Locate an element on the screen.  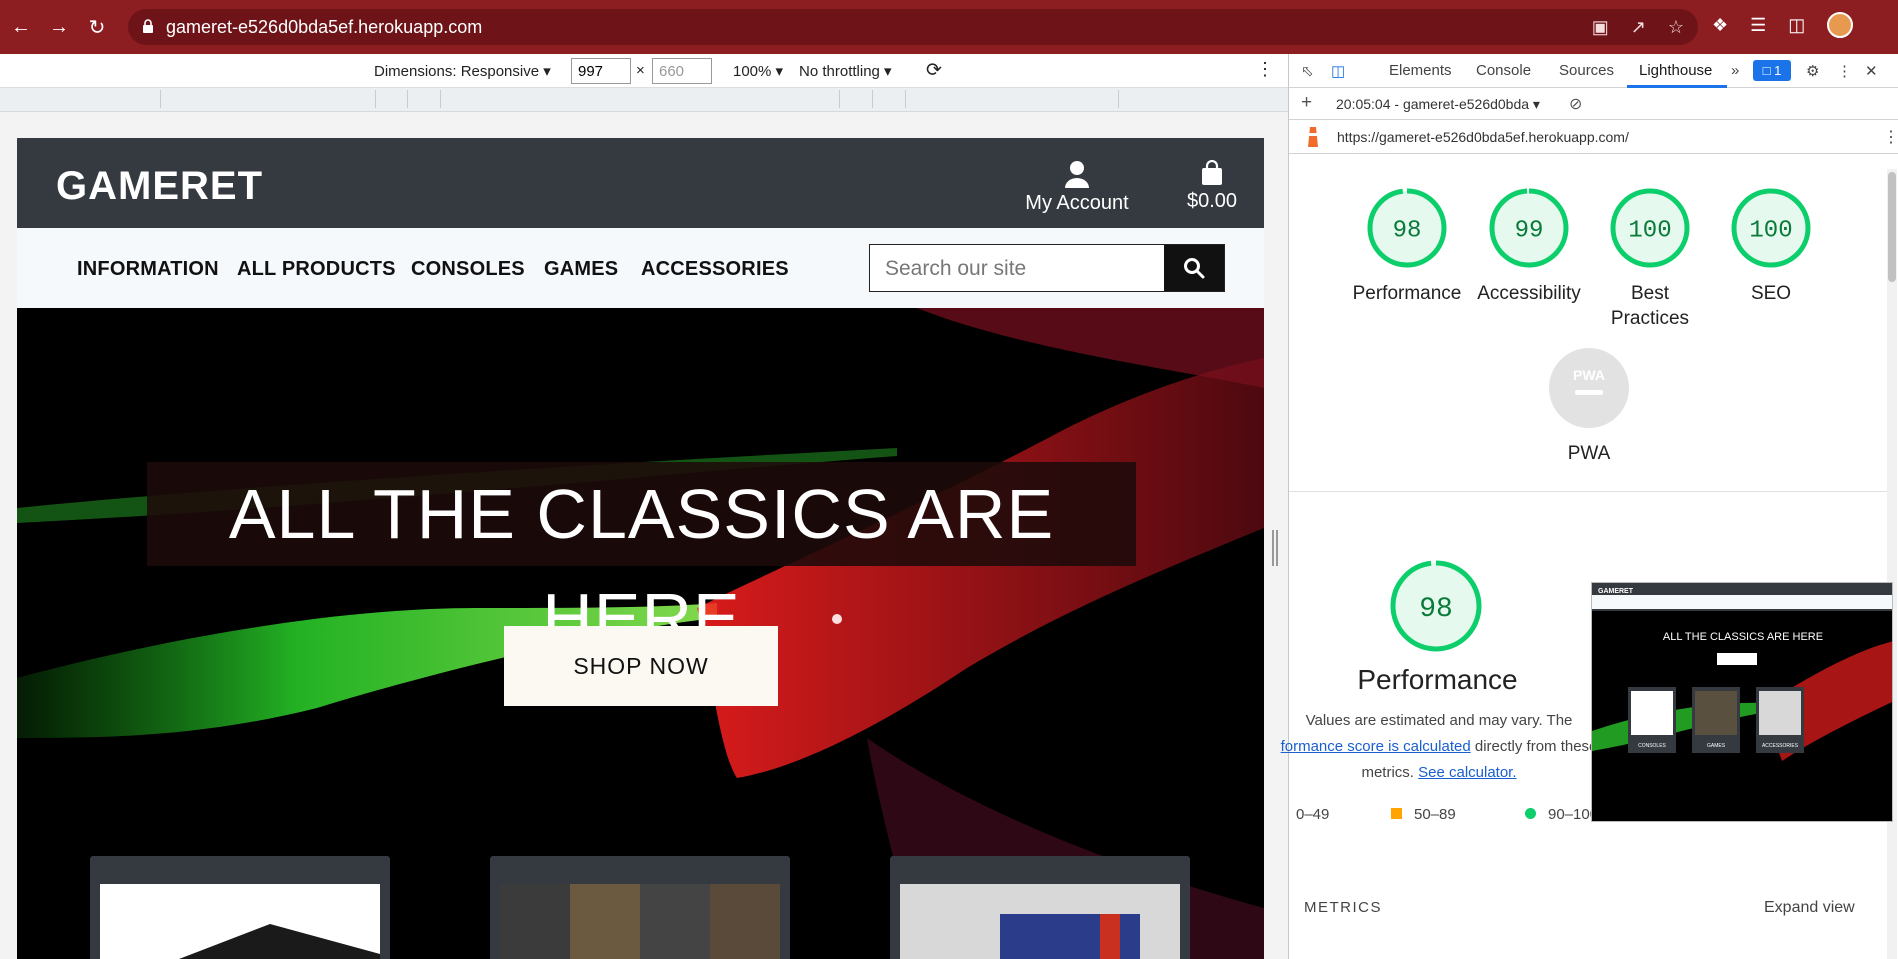
big-gauge-ring: 98 is located at coordinates (1436, 606).